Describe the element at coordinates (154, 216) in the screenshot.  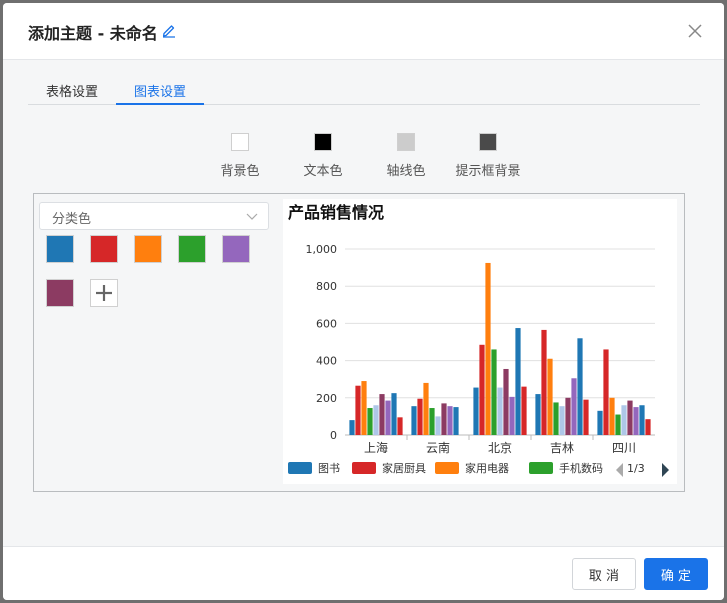
I see `palette-mode-select: 分类色` at that location.